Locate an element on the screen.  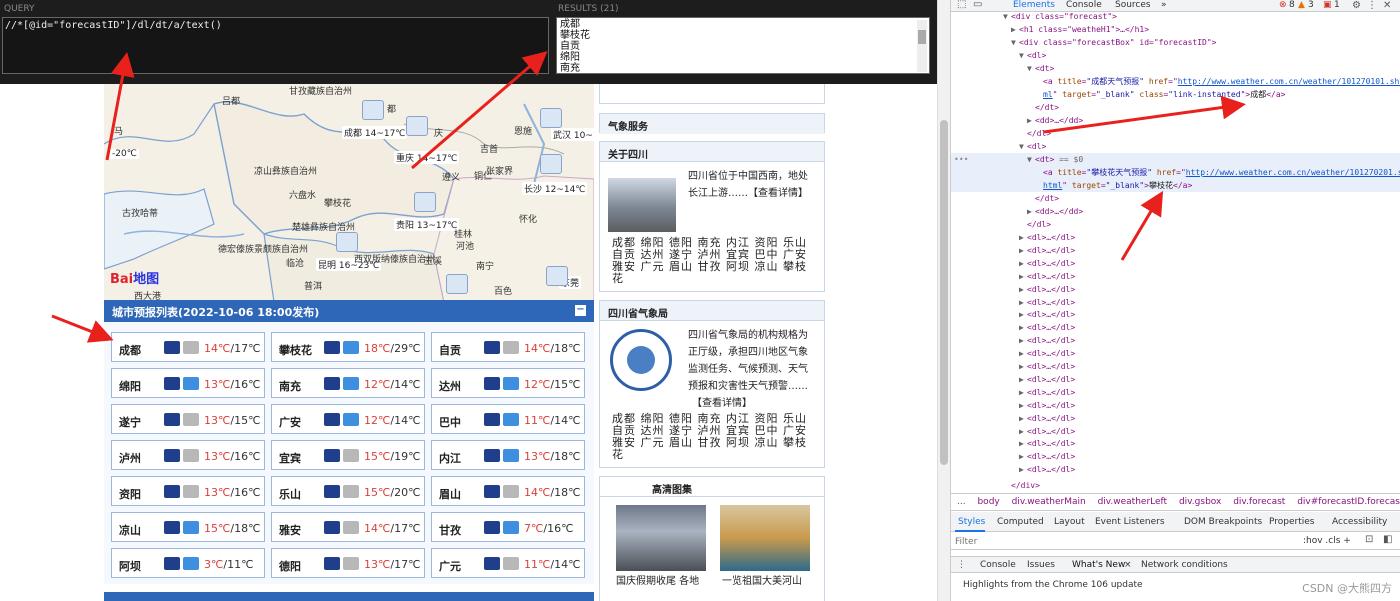
breadcrumb-item: div#forecastID.forecastBox is located at coordinates (1348, 502).